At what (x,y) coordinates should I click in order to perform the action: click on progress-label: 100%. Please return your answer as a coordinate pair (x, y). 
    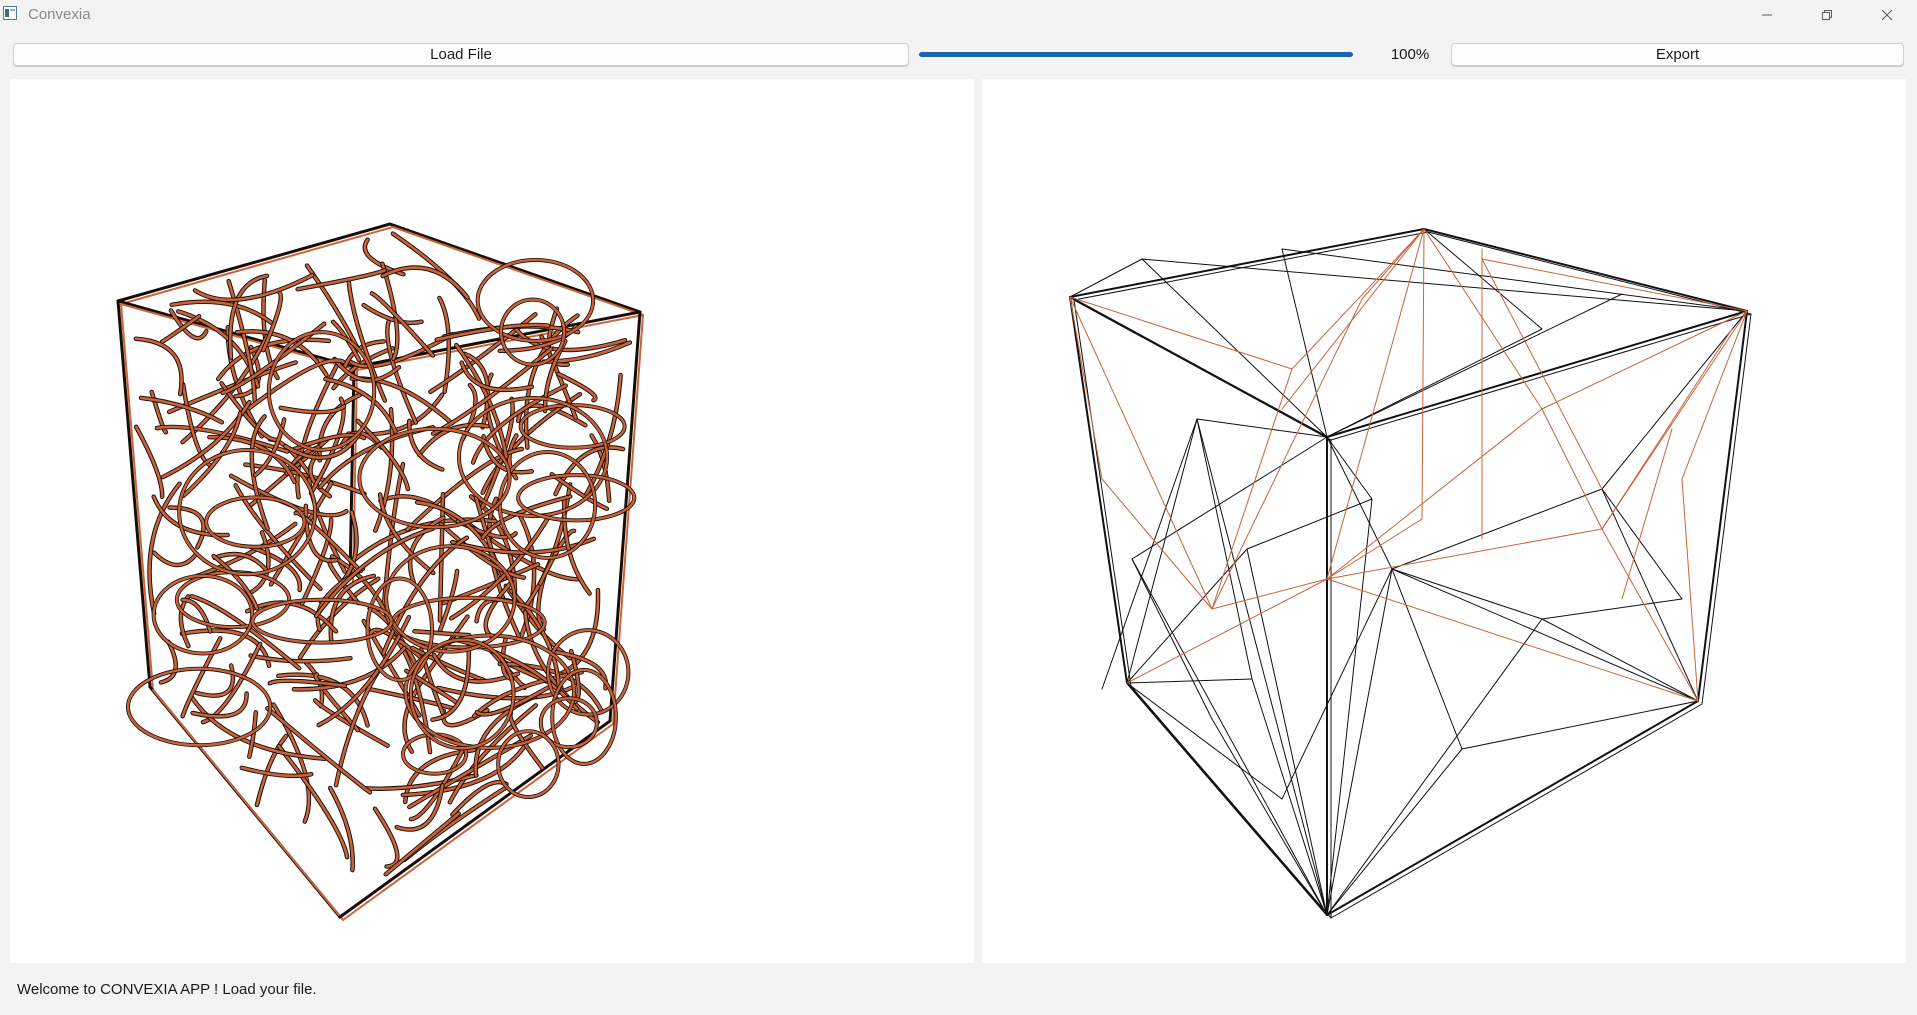
    Looking at the image, I should click on (1410, 54).